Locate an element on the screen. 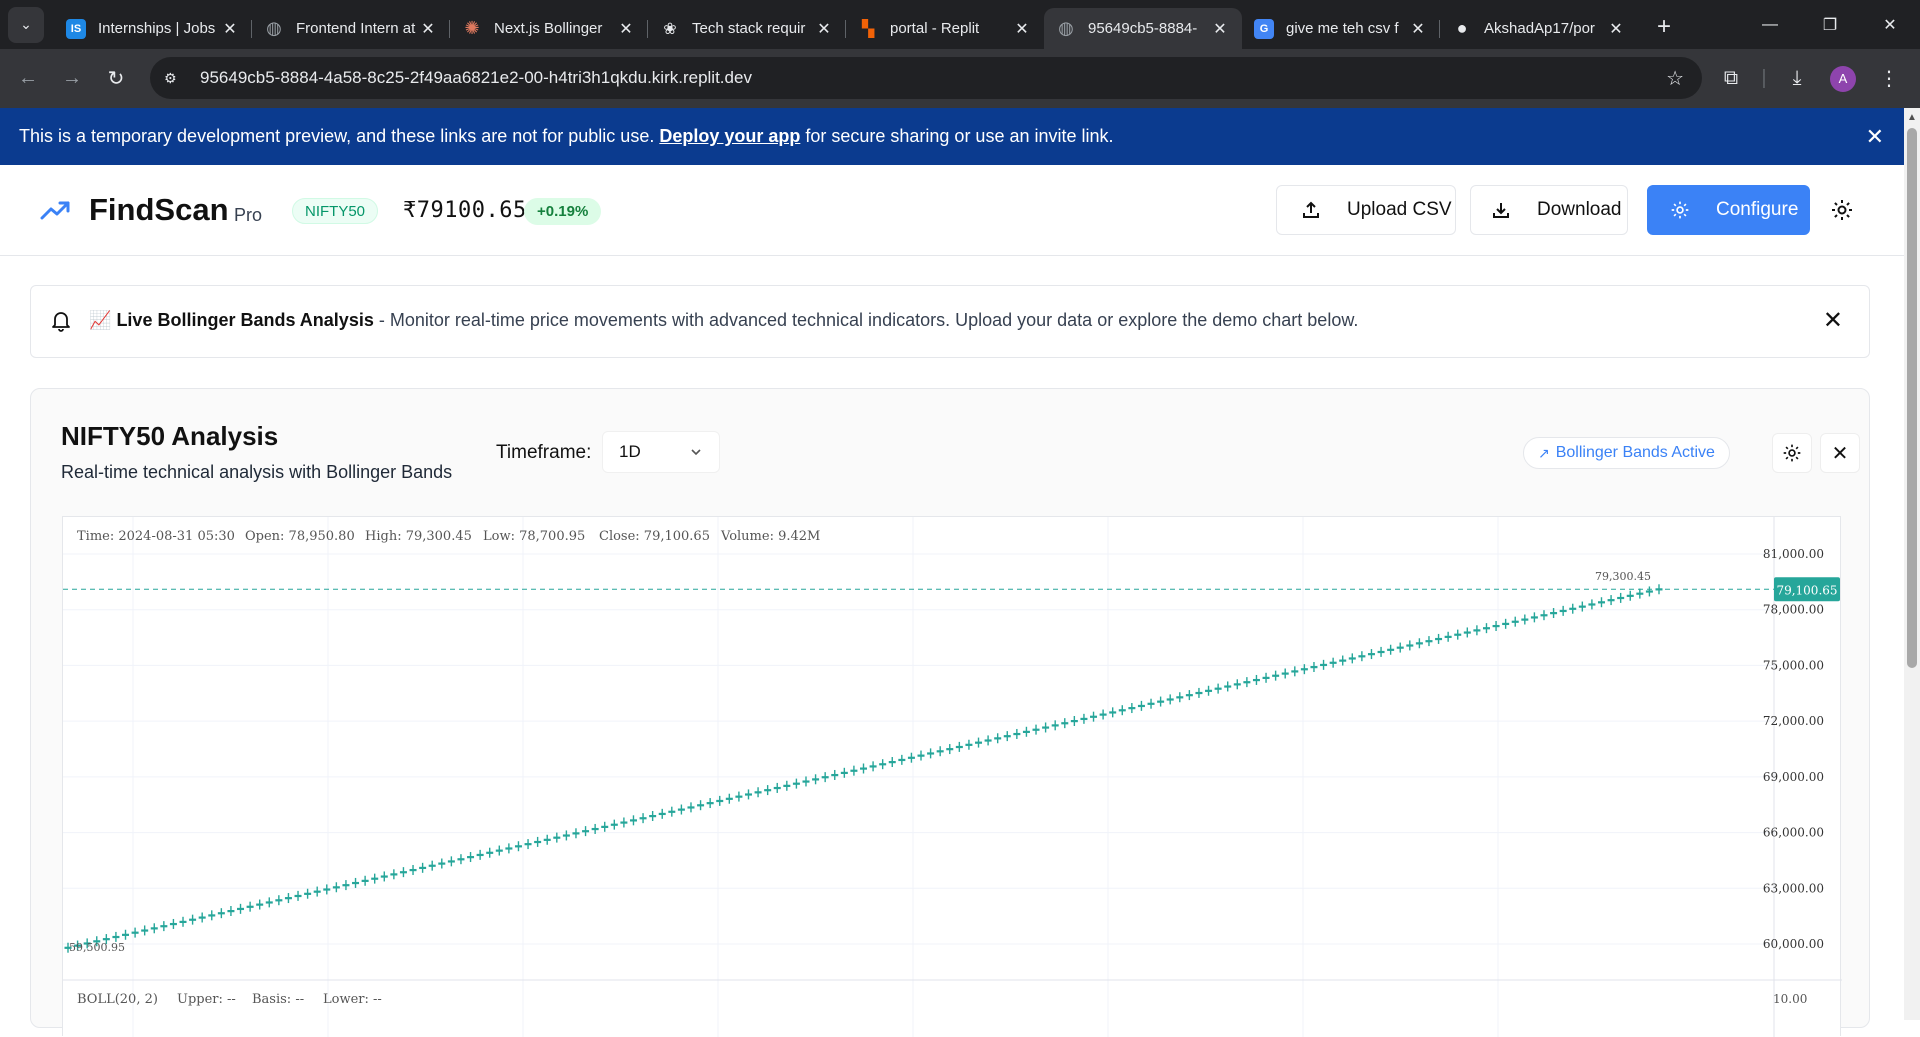 This screenshot has width=1920, height=1037. tab-search-button: ⌄ is located at coordinates (26, 24).